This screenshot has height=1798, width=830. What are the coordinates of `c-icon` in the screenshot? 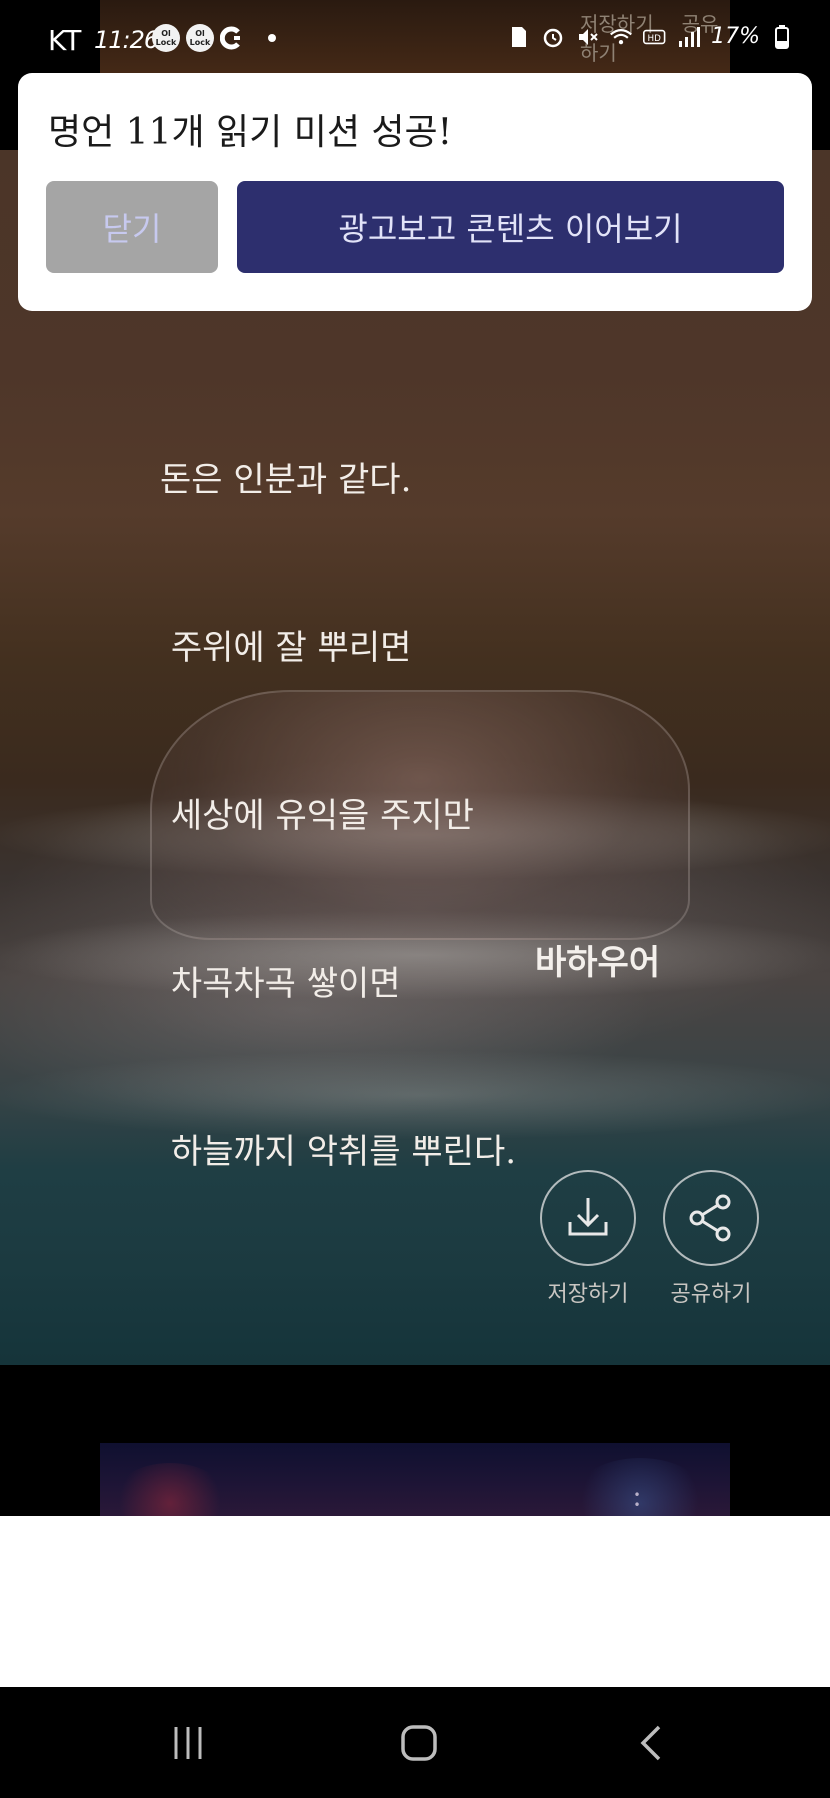 It's located at (232, 38).